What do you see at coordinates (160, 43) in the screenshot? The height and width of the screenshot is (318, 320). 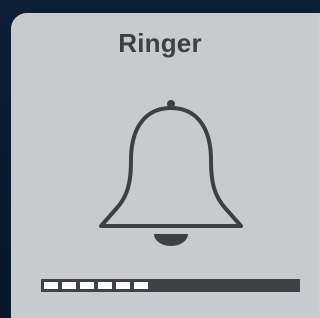 I see `hud-title: Ringer` at bounding box center [160, 43].